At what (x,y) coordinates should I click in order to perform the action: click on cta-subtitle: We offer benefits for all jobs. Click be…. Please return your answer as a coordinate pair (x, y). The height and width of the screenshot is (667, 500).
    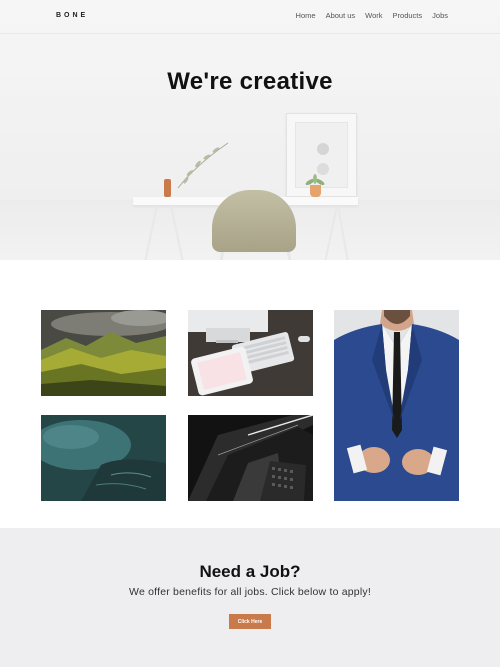
    Looking at the image, I should click on (250, 592).